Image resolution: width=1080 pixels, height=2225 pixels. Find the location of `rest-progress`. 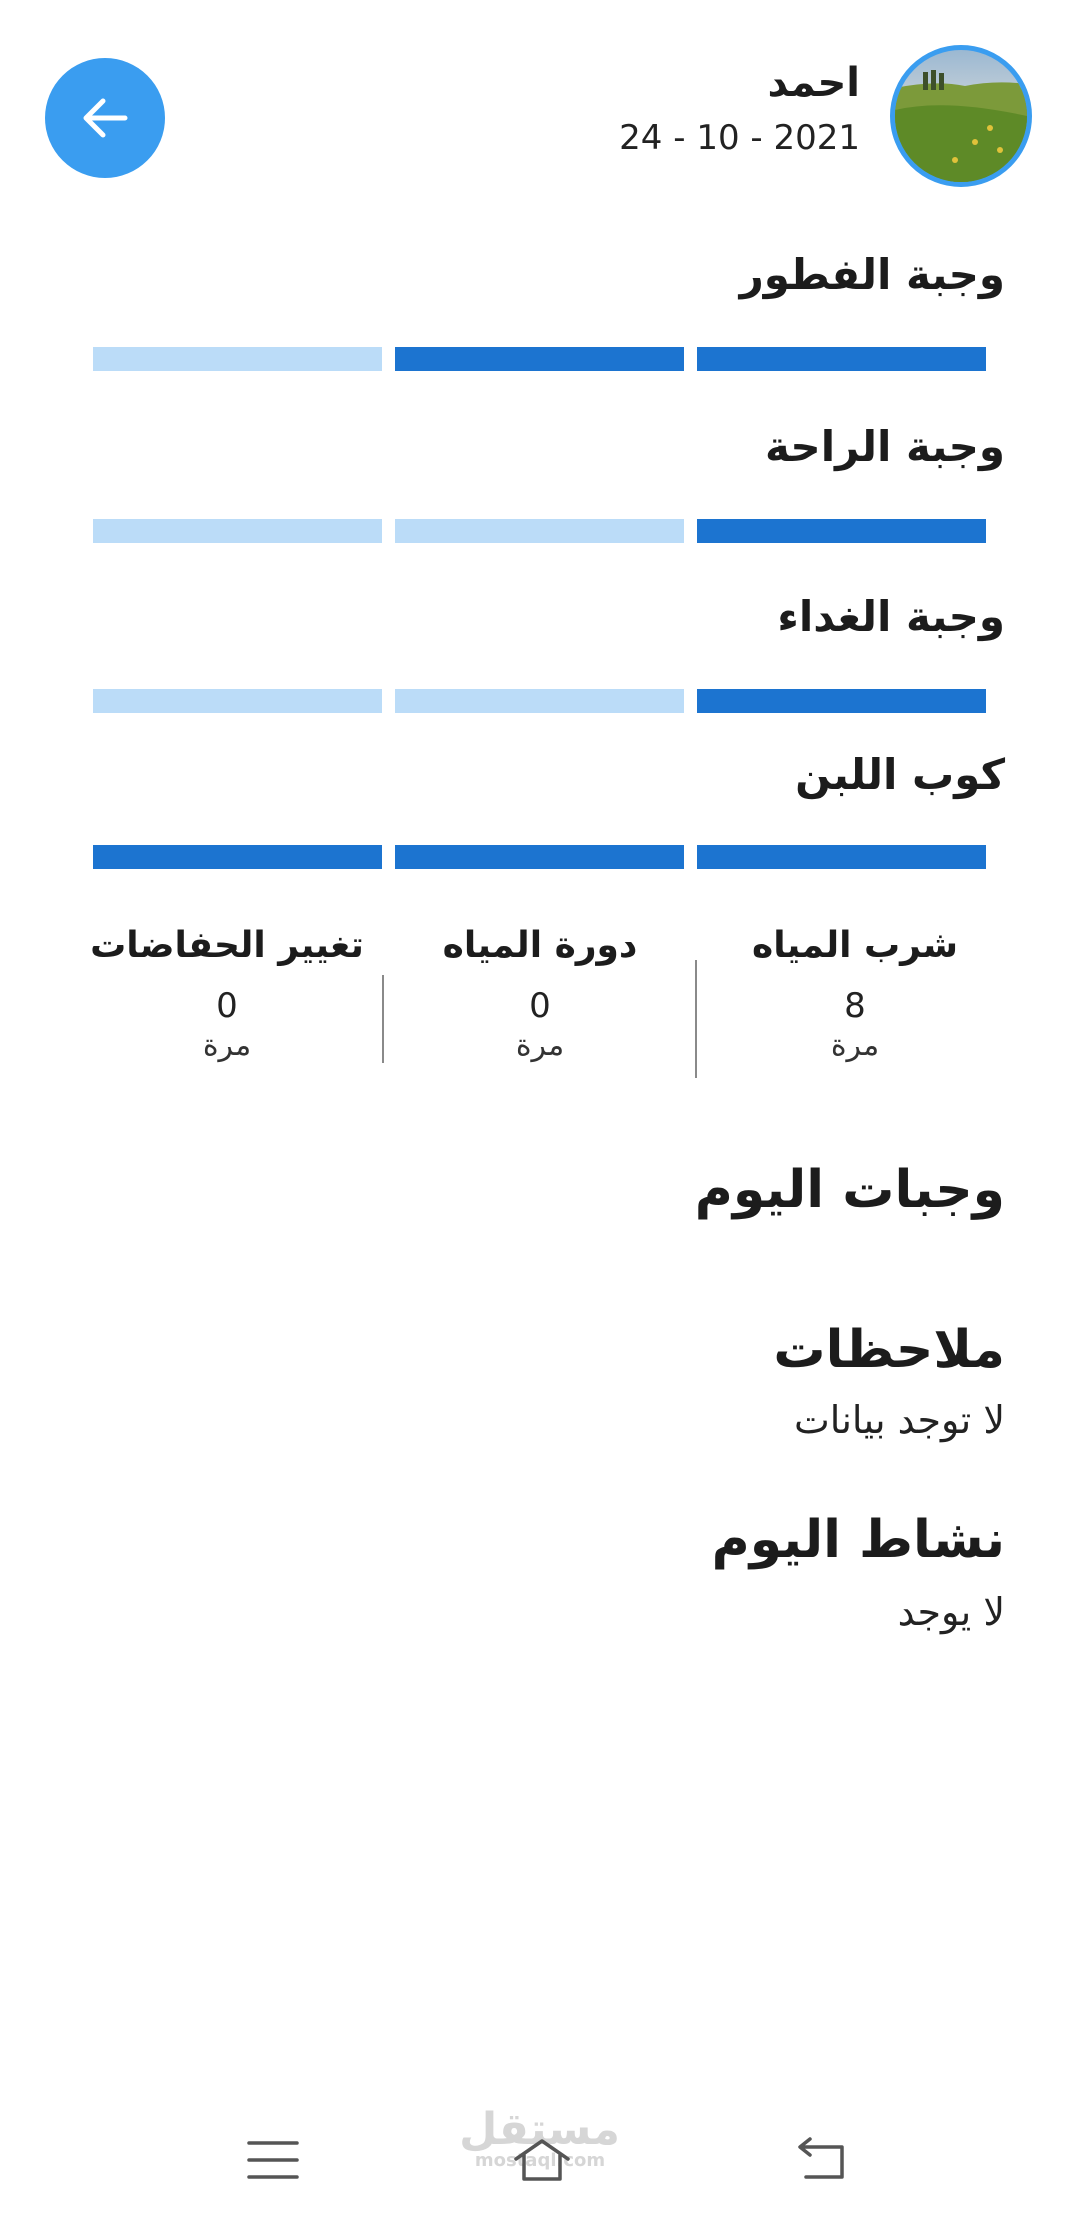

rest-progress is located at coordinates (539, 531).